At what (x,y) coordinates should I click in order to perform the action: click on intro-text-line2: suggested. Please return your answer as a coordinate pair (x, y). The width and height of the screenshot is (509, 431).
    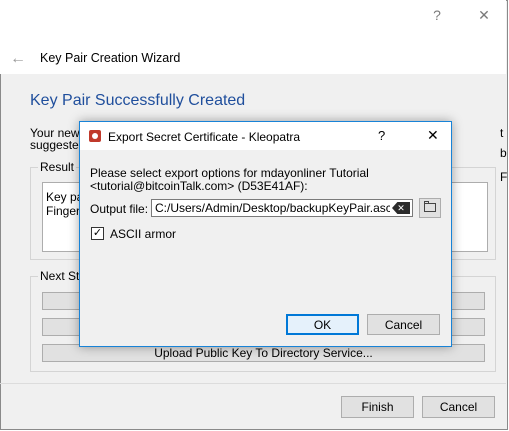
    Looking at the image, I should click on (58, 145).